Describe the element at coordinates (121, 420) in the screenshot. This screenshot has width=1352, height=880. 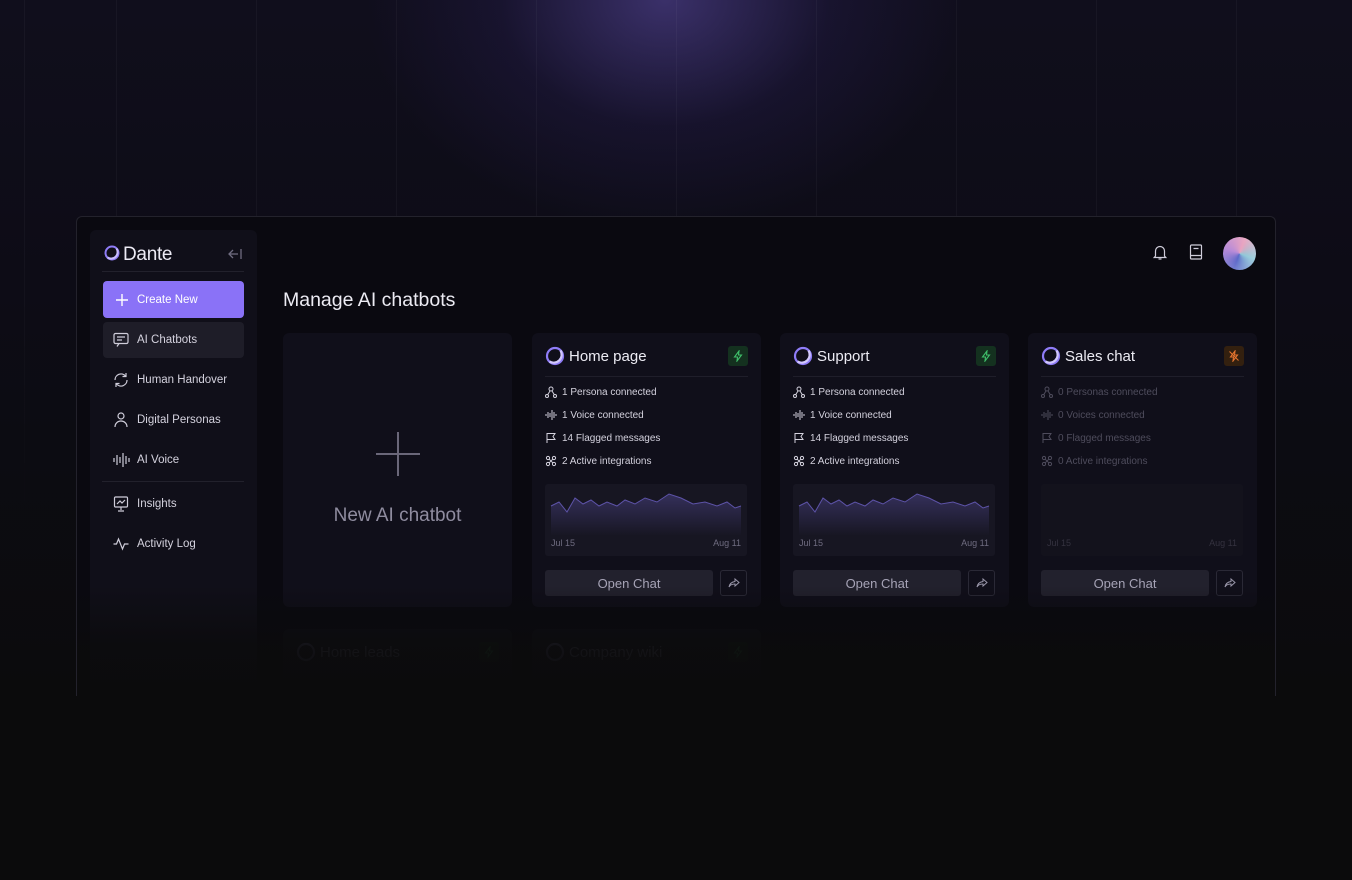
I see `persona-icon` at that location.